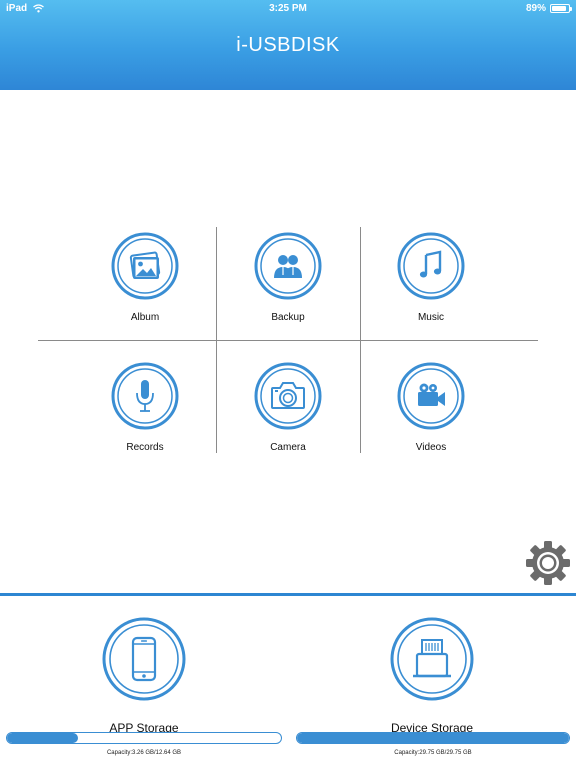 The height and width of the screenshot is (768, 576). I want to click on device-storage-progress, so click(433, 738).